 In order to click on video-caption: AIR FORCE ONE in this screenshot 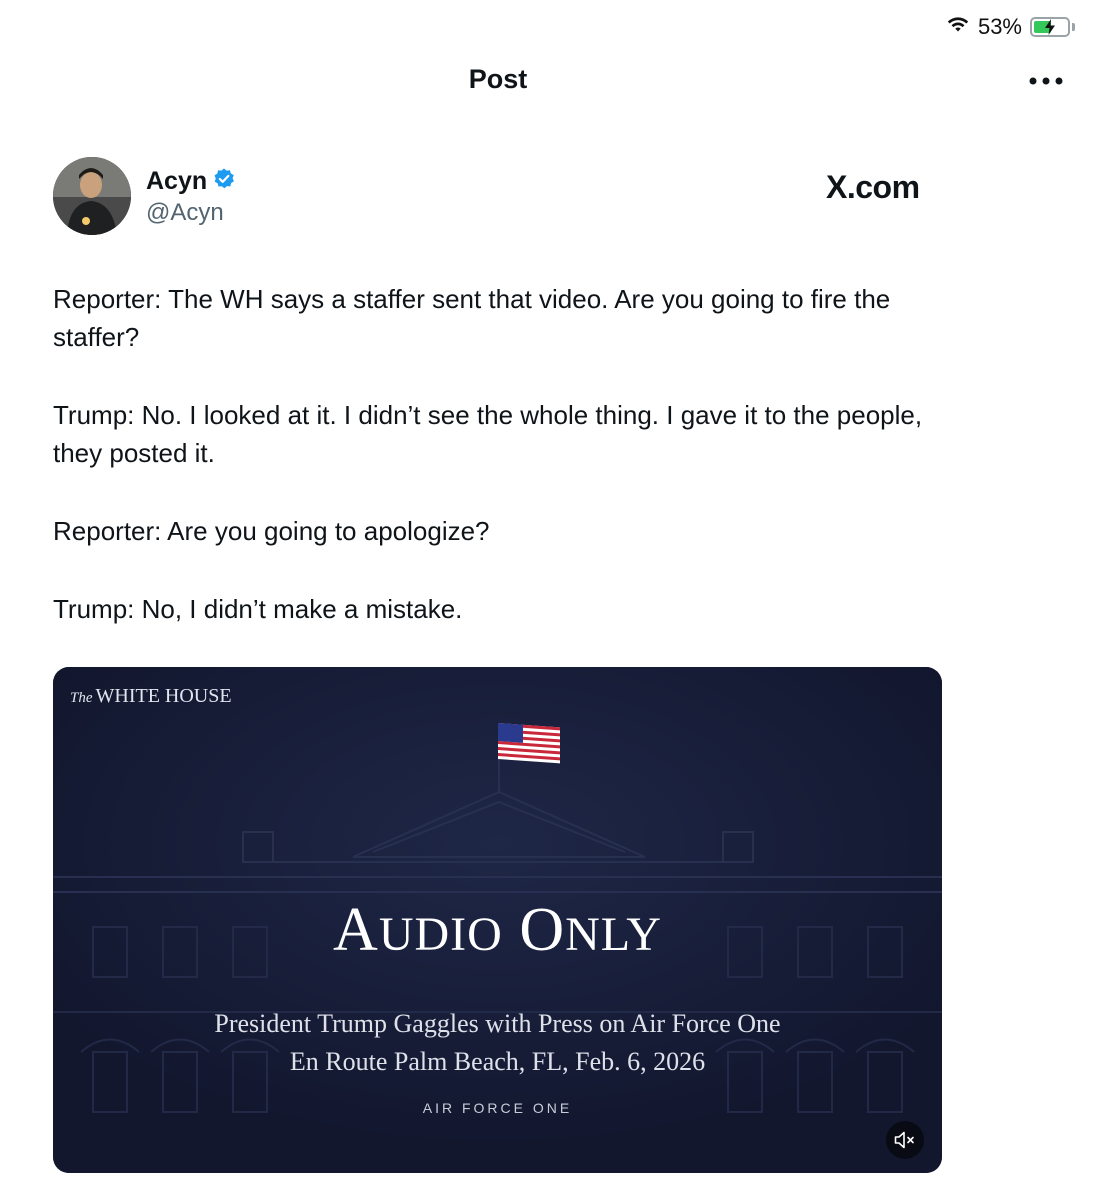, I will do `click(497, 1108)`.